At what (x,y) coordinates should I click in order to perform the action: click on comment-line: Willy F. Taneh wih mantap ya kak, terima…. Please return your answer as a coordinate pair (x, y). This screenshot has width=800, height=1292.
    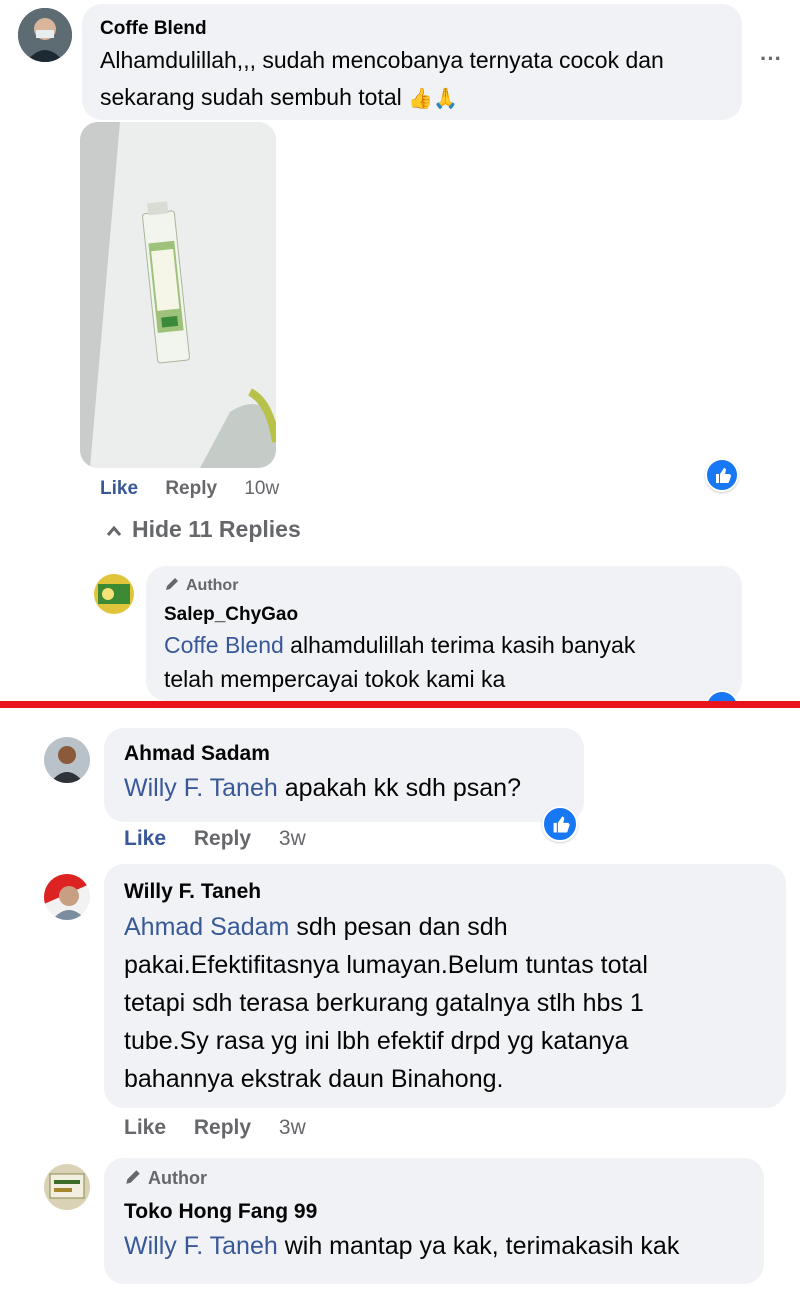
    Looking at the image, I should click on (444, 1246).